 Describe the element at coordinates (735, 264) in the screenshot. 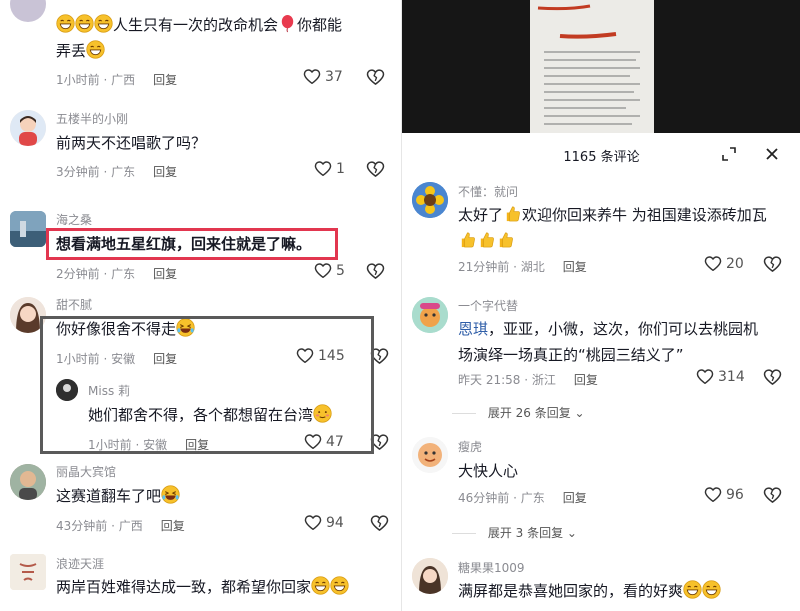

I see `like-count: 20` at that location.